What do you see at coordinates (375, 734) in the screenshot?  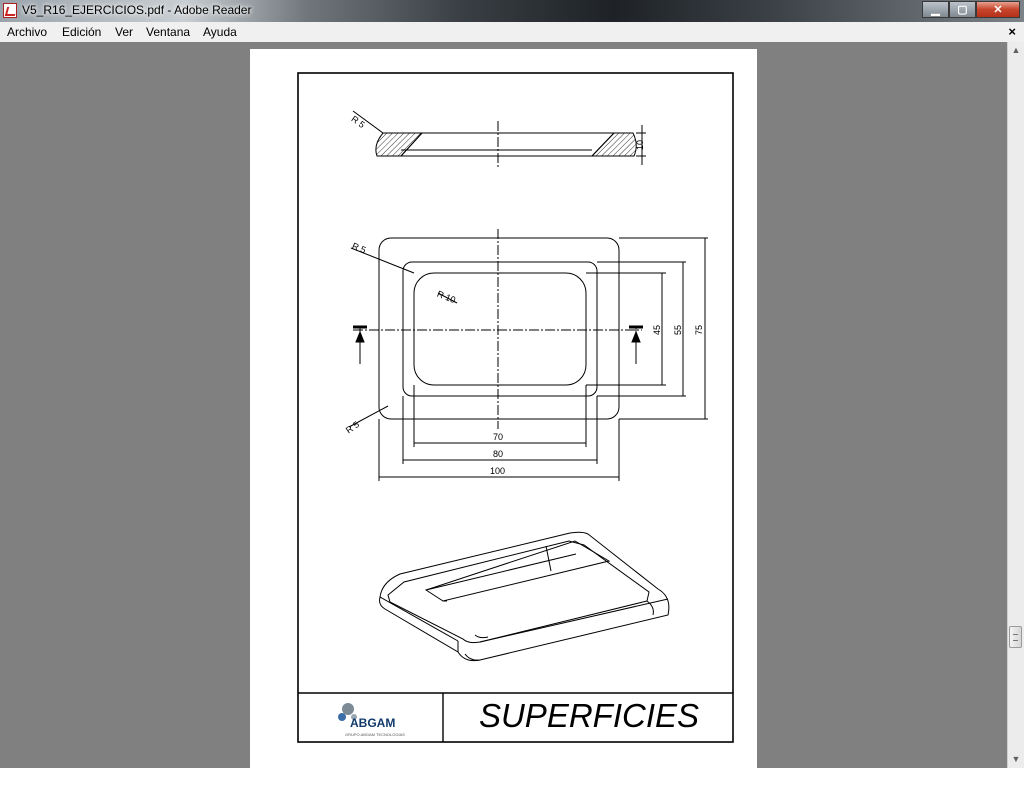 I see `logo-tagline: GRUPO ABGAM TECNOLOGIAS` at bounding box center [375, 734].